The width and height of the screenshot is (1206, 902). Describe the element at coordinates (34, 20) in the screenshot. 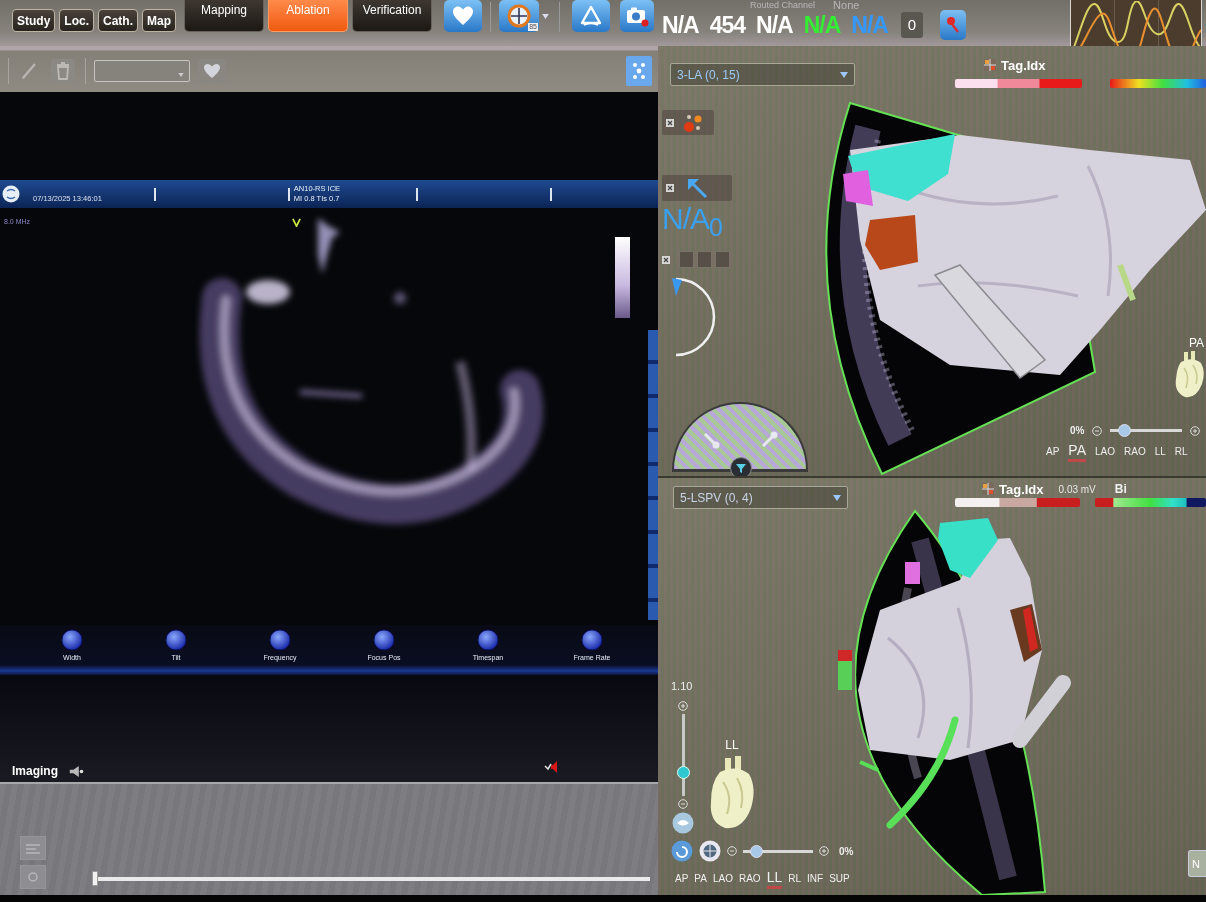

I see `setup-tab: Study` at that location.